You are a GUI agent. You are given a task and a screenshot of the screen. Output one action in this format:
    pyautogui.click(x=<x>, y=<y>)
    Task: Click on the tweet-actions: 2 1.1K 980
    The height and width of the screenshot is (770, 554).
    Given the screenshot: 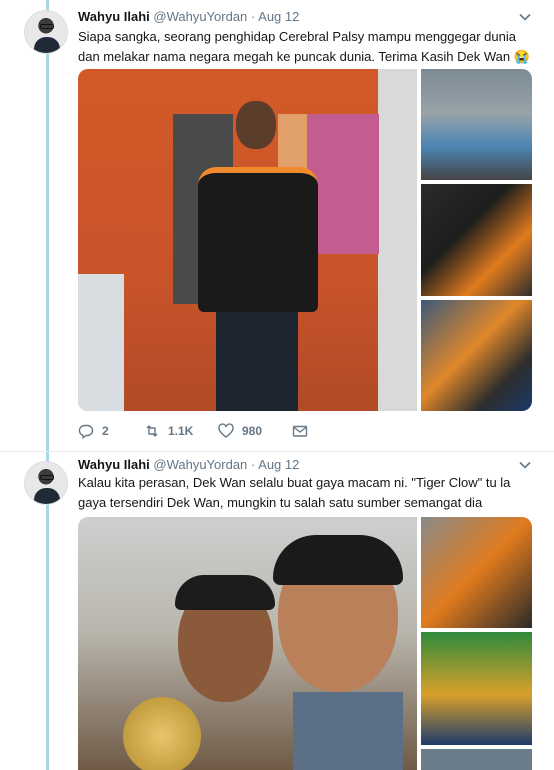 What is the action you would take?
    pyautogui.click(x=197, y=431)
    